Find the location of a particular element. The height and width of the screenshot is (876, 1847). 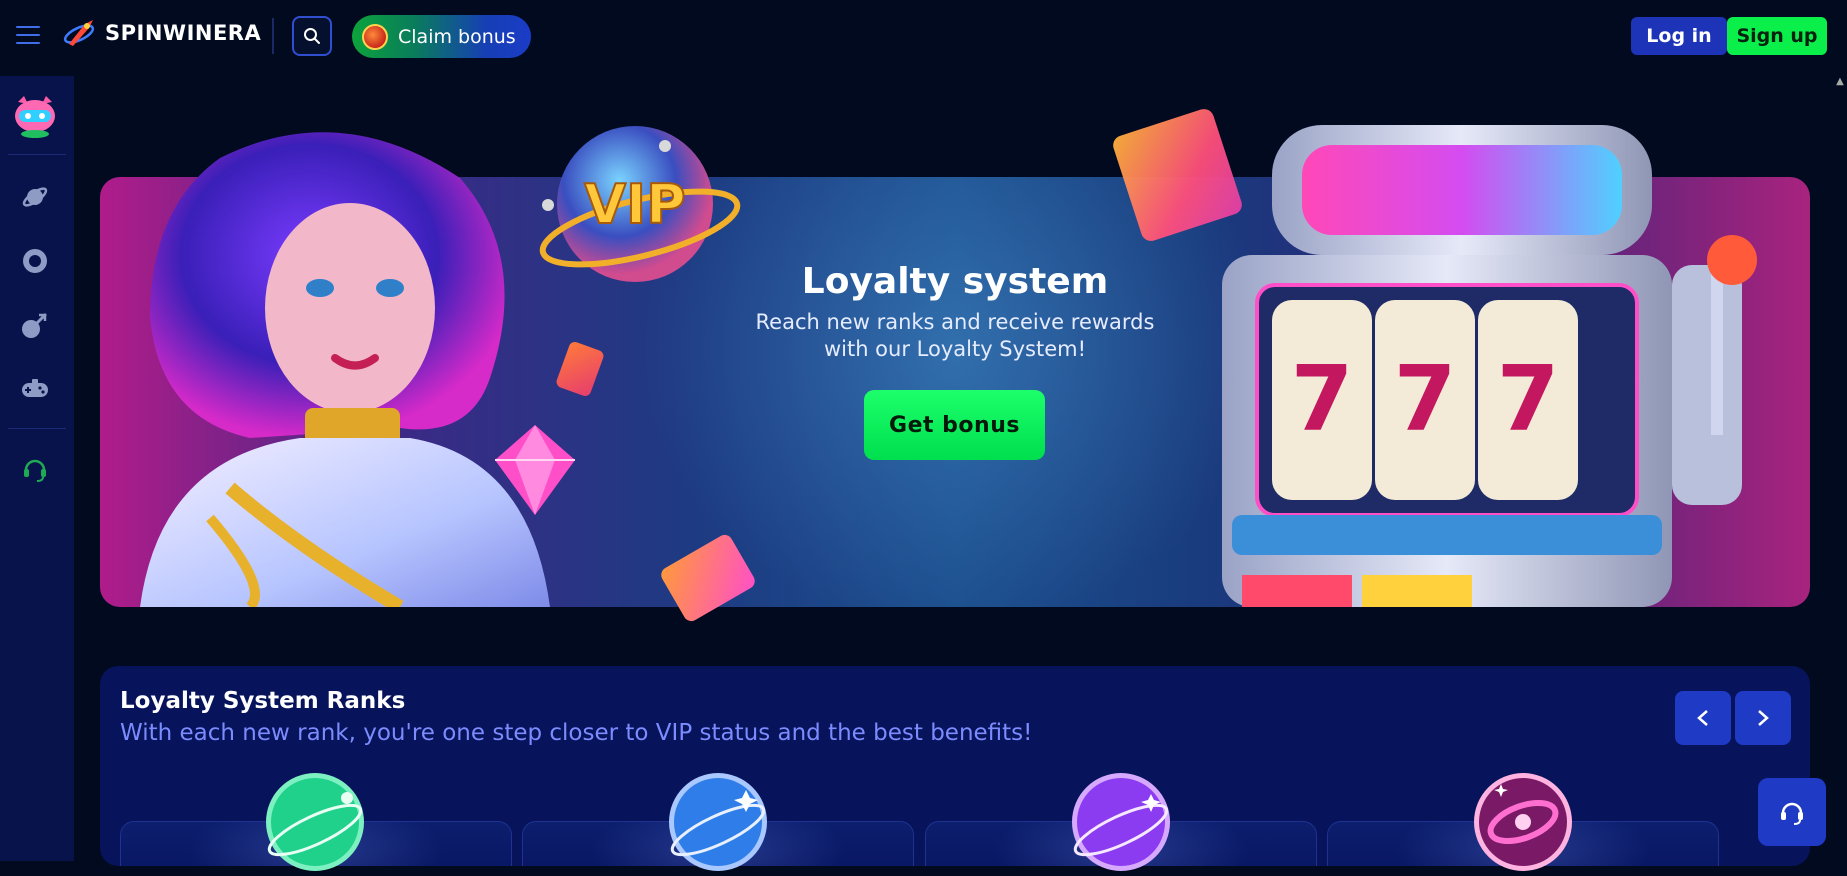

rank-orb-blue-icon is located at coordinates (718, 822).